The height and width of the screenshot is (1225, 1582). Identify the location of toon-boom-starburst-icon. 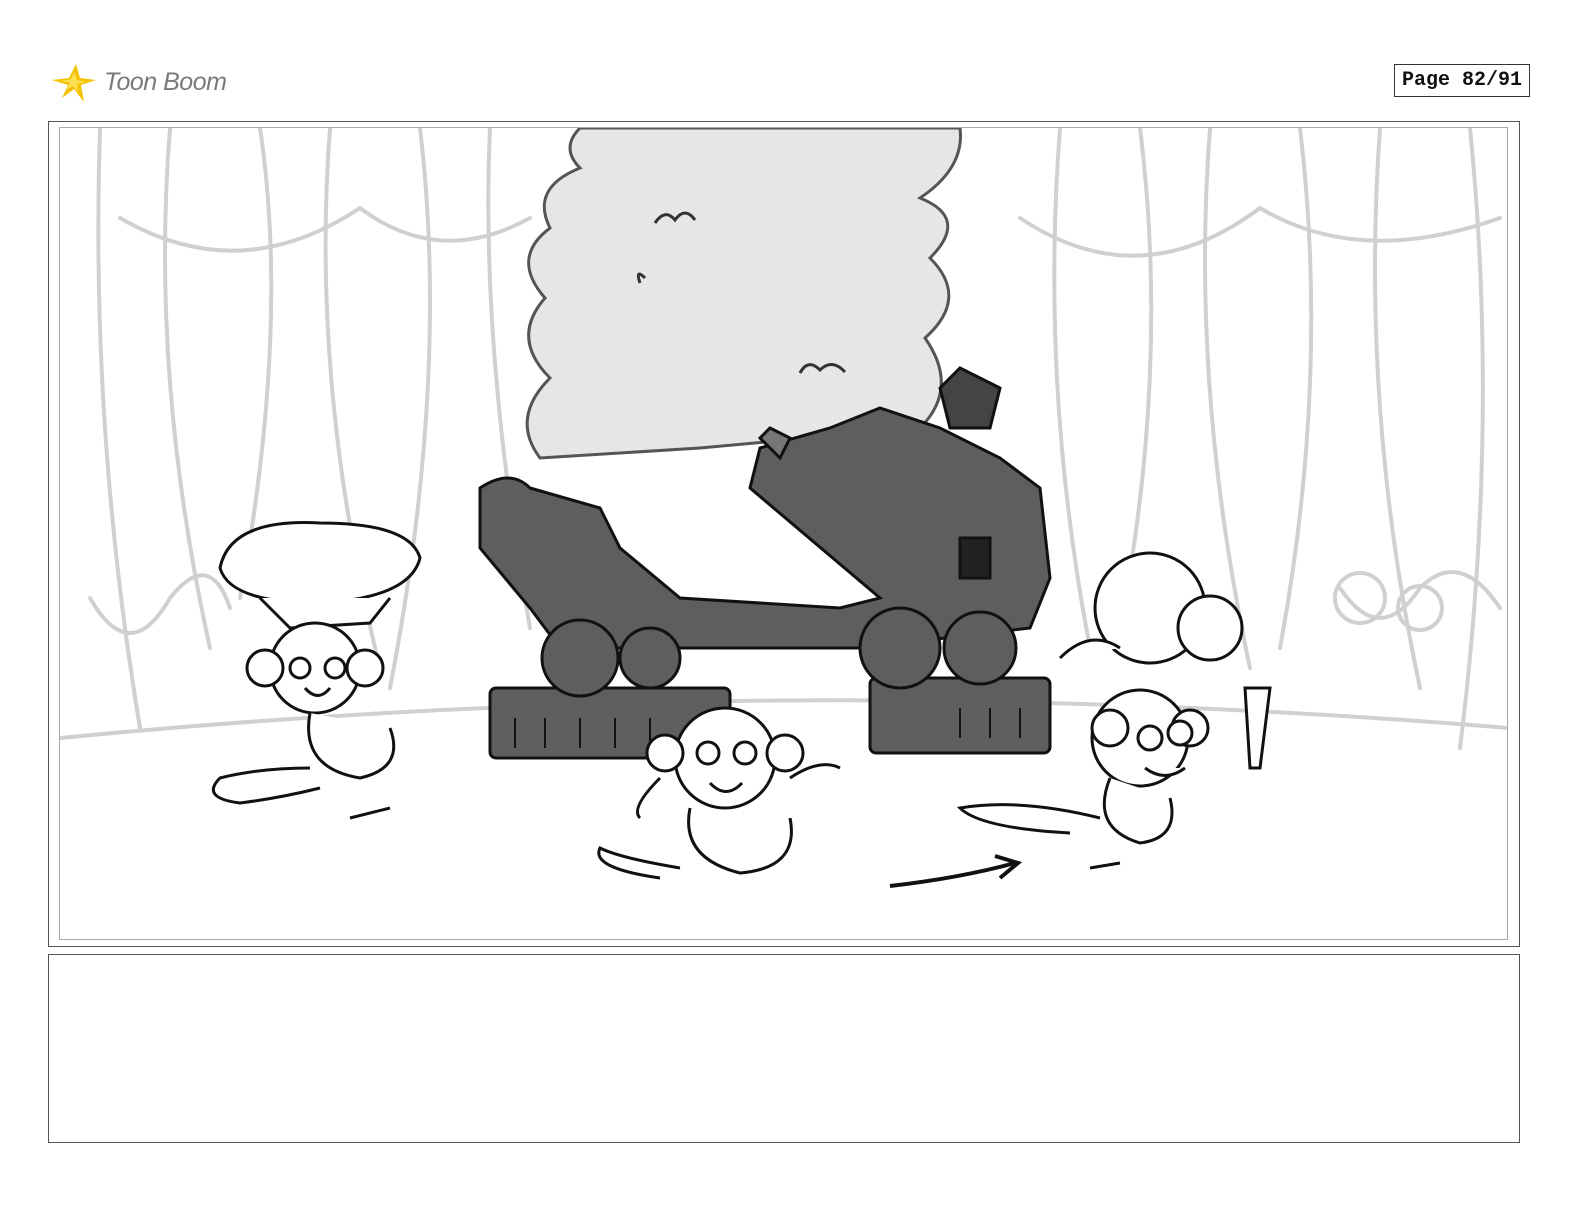
(74, 83).